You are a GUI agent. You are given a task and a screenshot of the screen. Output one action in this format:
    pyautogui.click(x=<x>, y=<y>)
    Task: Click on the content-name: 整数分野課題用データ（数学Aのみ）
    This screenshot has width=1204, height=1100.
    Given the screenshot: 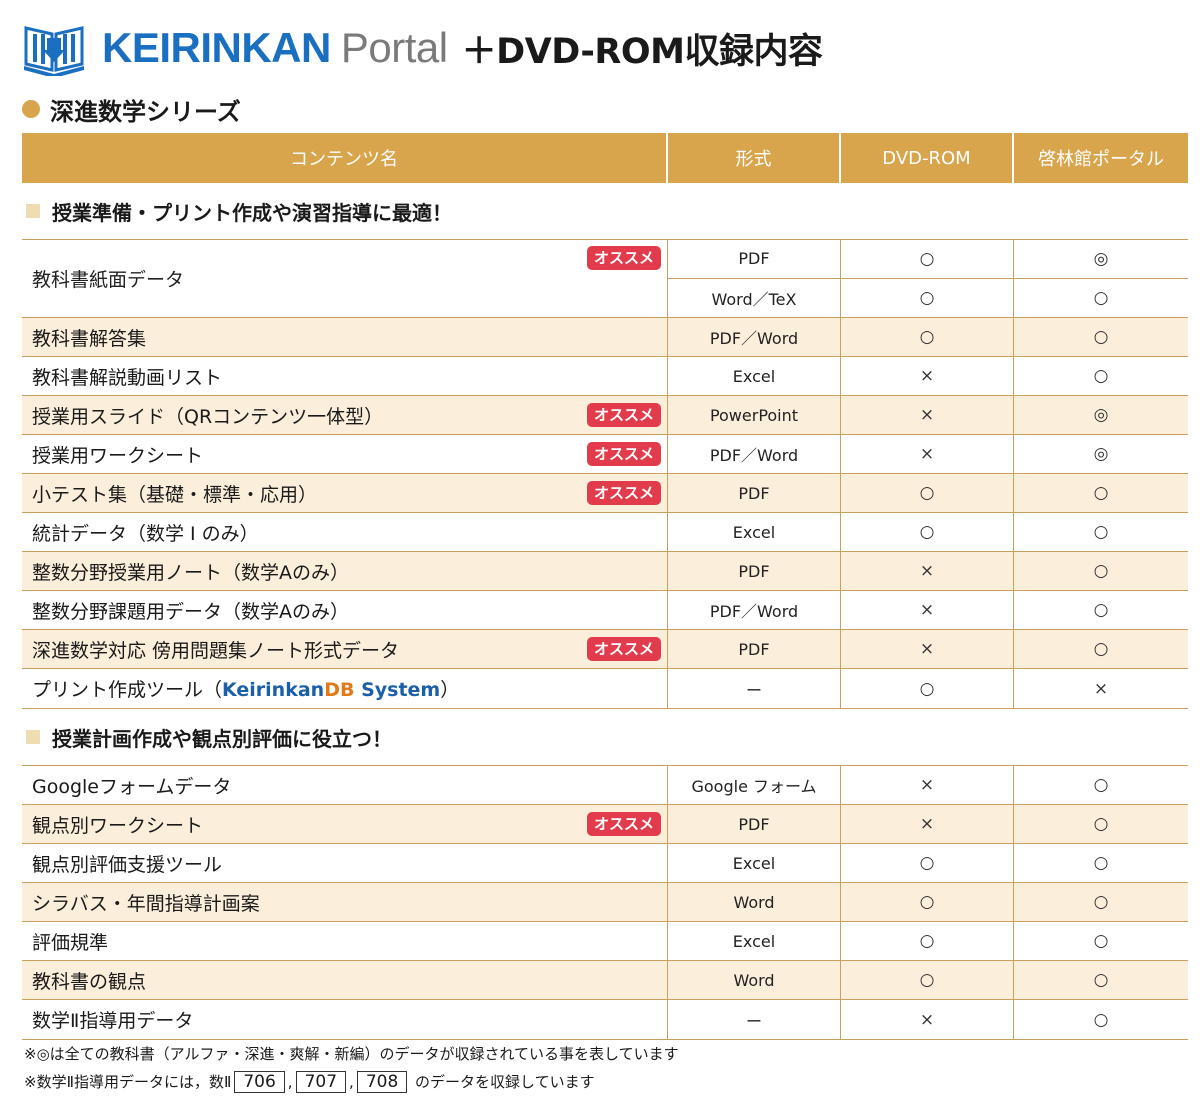 What is the action you would take?
    pyautogui.click(x=190, y=611)
    